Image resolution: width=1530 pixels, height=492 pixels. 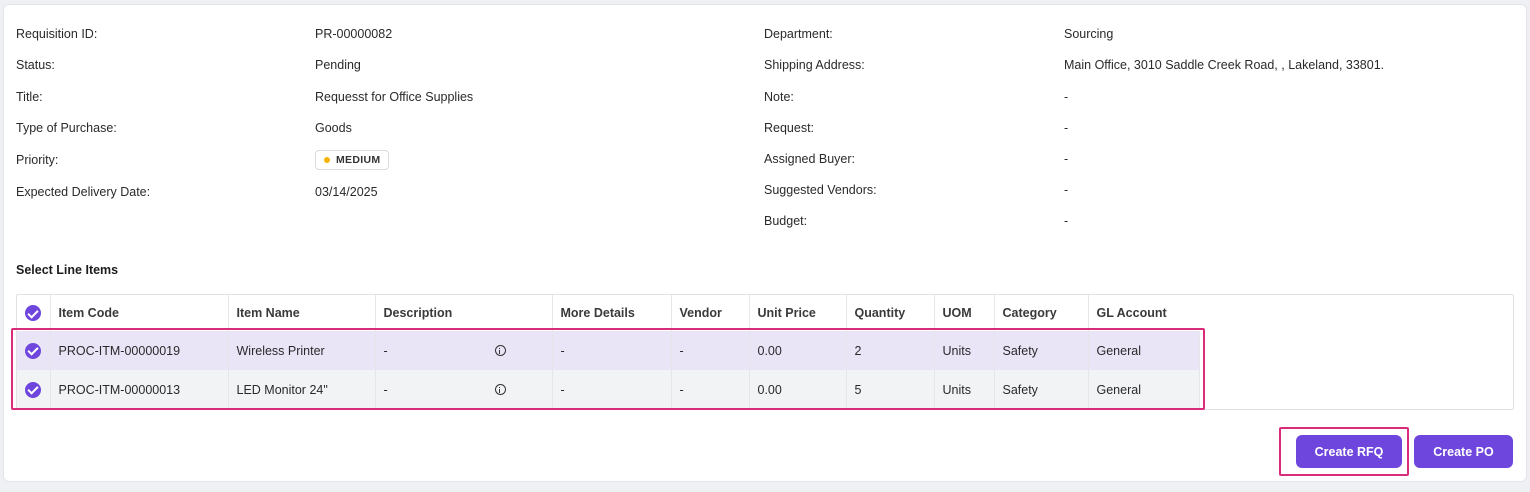 What do you see at coordinates (37, 160) in the screenshot?
I see `priority-label: Priority:` at bounding box center [37, 160].